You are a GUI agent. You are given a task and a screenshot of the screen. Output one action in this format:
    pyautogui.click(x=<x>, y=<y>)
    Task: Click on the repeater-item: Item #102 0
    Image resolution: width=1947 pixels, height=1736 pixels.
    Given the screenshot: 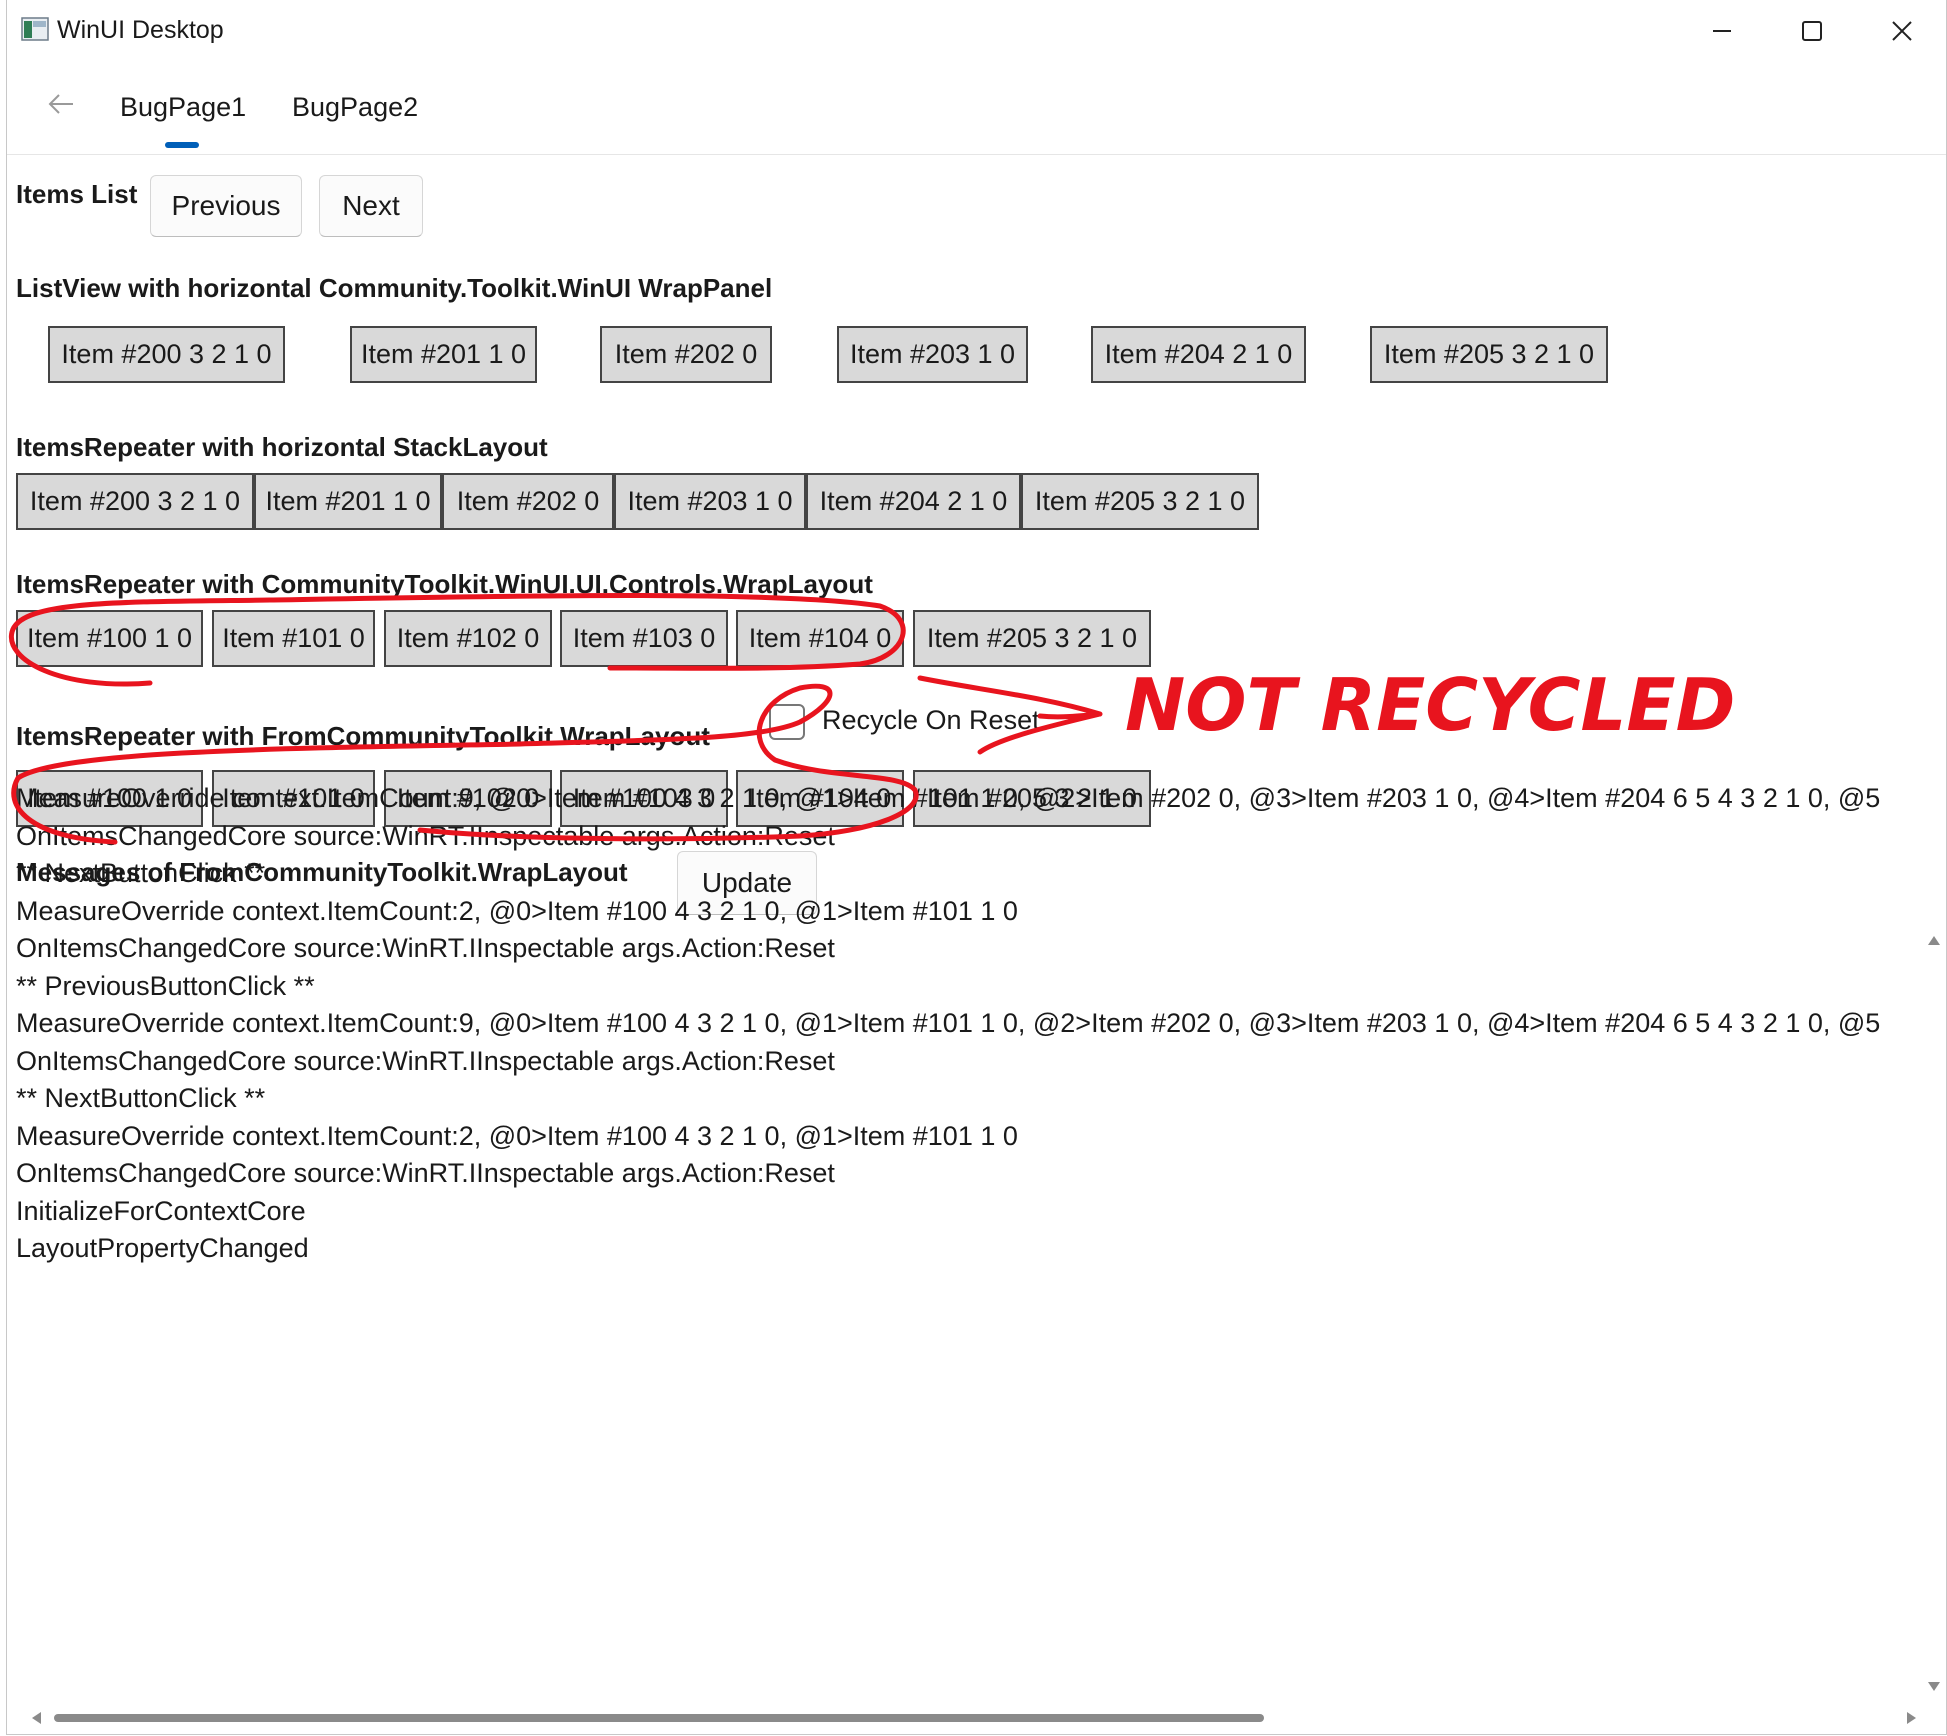 What is the action you would take?
    pyautogui.click(x=468, y=638)
    